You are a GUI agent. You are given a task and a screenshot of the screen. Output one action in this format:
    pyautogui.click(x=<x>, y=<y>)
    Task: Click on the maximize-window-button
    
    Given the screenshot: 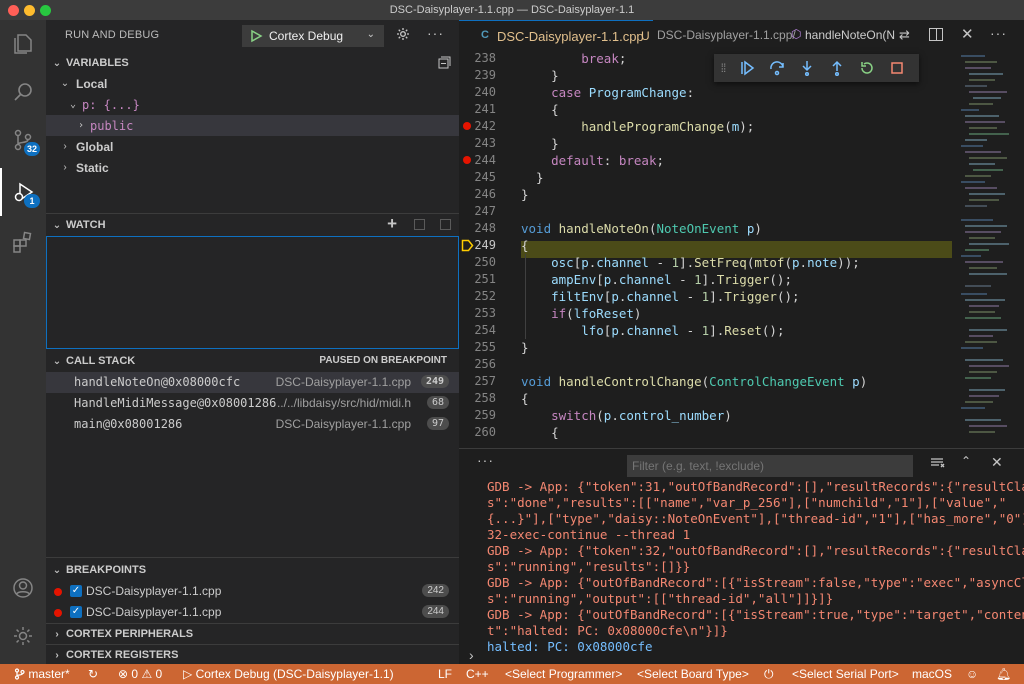 What is the action you would take?
    pyautogui.click(x=45, y=10)
    